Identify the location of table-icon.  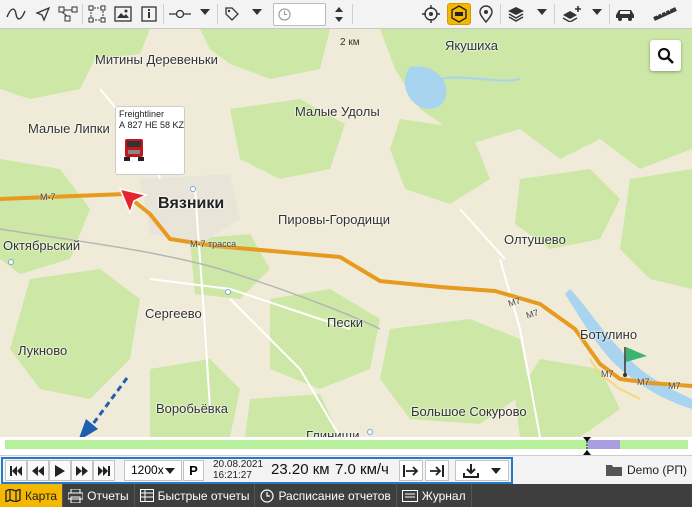
(146, 495).